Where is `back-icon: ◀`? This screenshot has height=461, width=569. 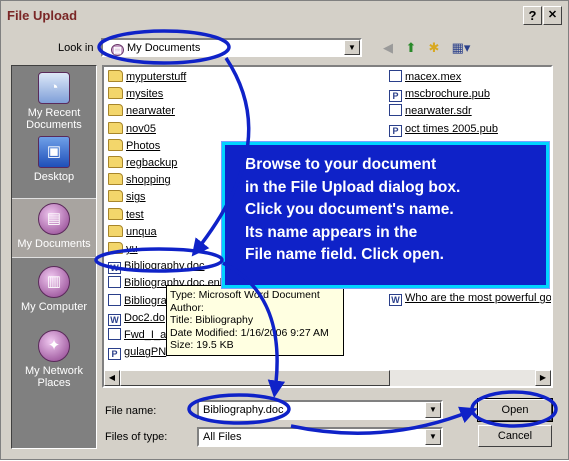
back-icon: ◀ is located at coordinates (388, 48).